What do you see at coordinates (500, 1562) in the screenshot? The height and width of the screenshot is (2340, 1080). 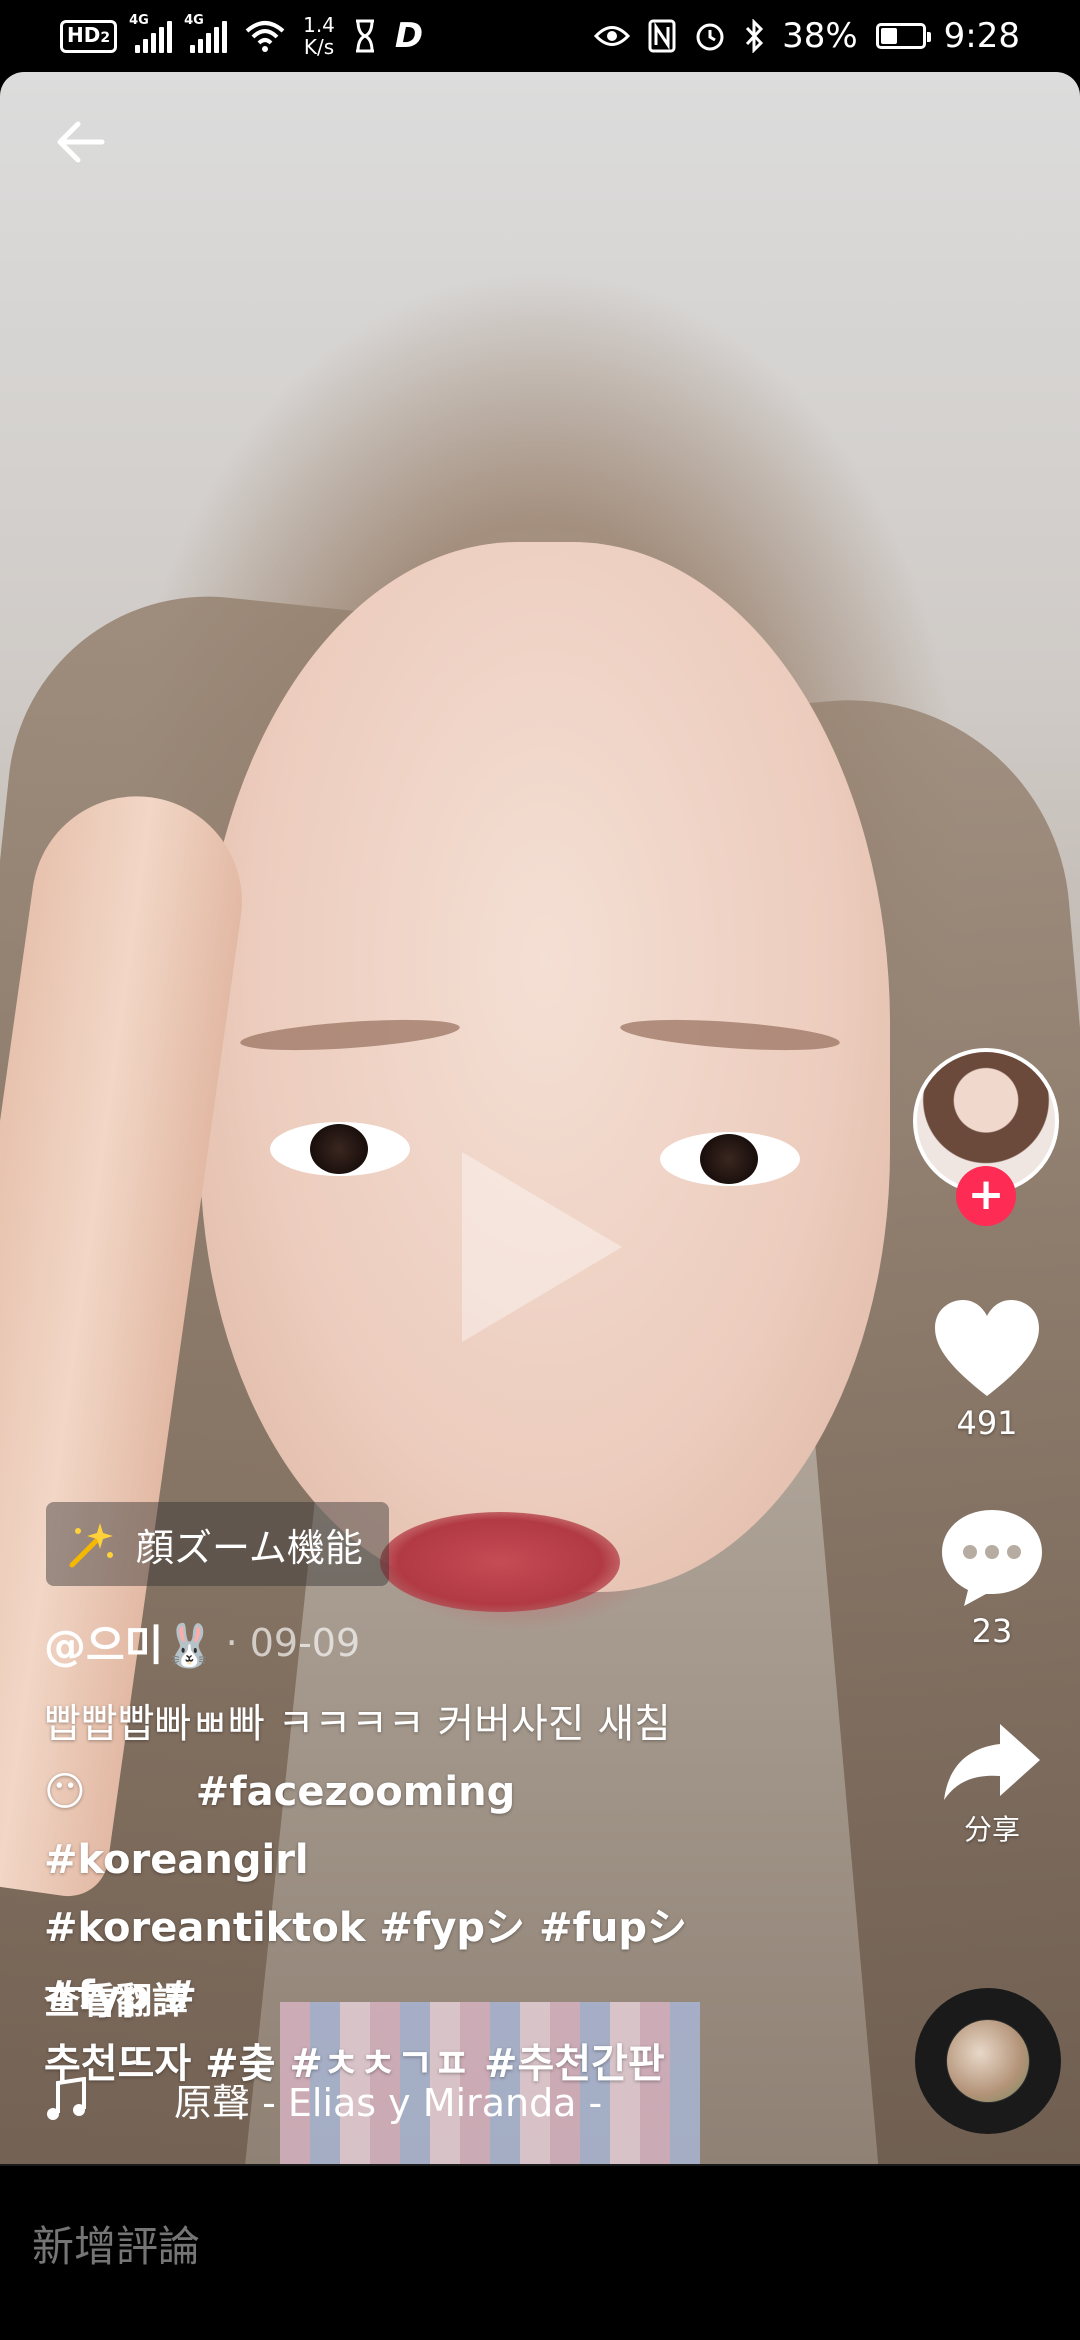 I see `video-frame-lips` at bounding box center [500, 1562].